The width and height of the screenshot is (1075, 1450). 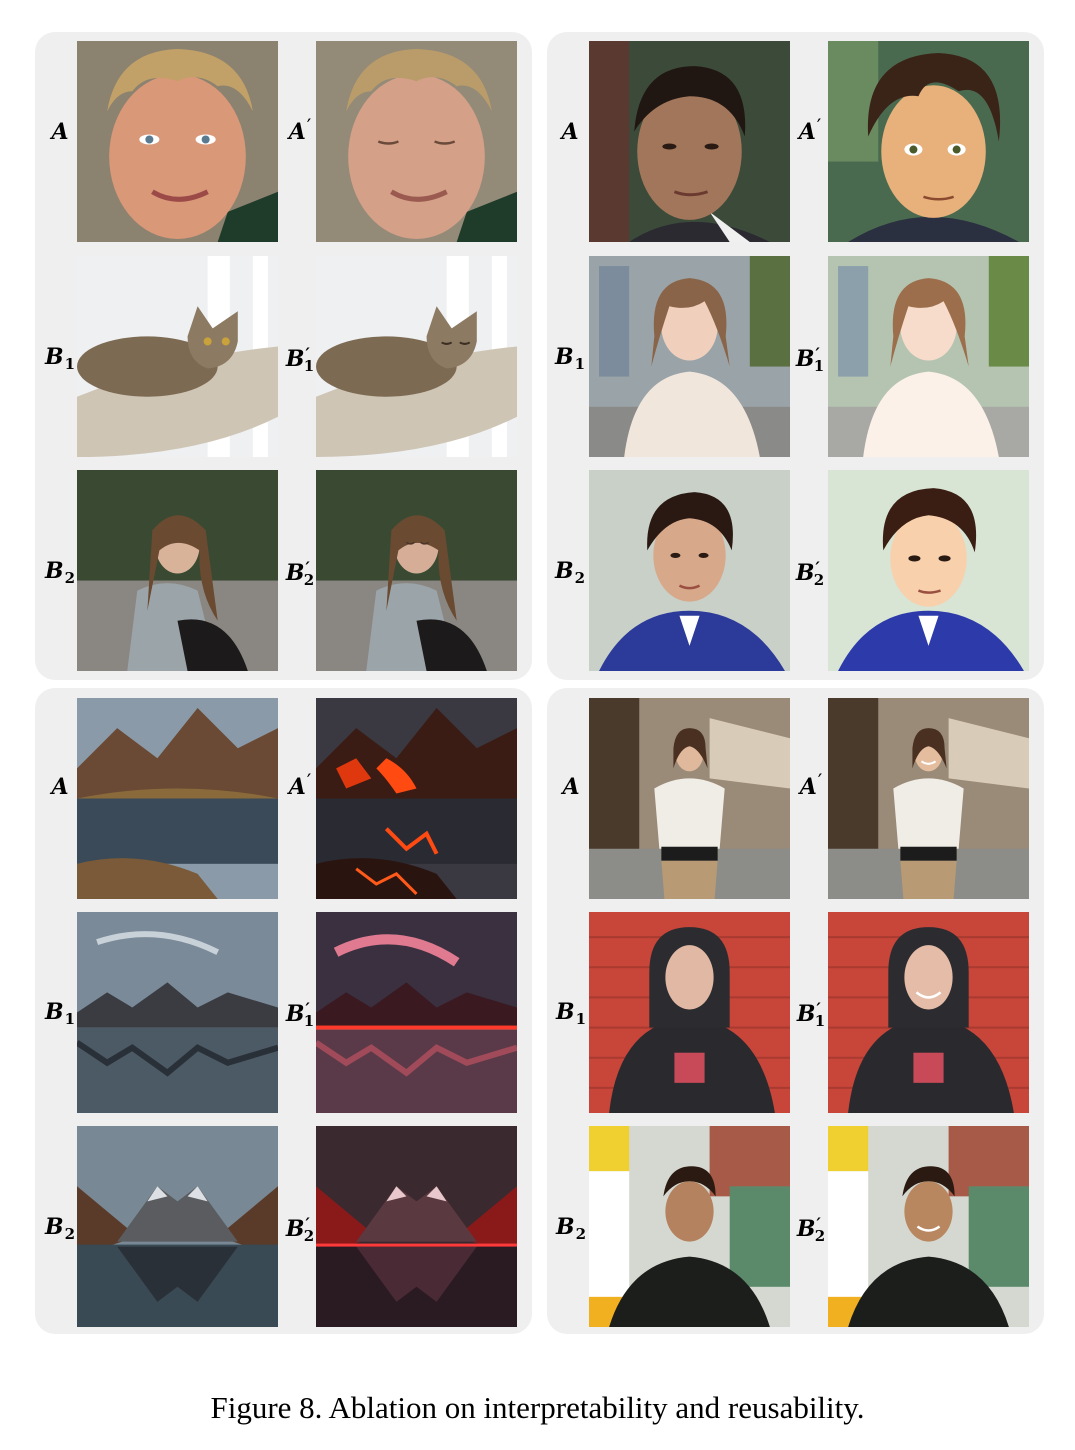 I want to click on image-b1-prime-red-mountain, so click(x=416, y=1012).